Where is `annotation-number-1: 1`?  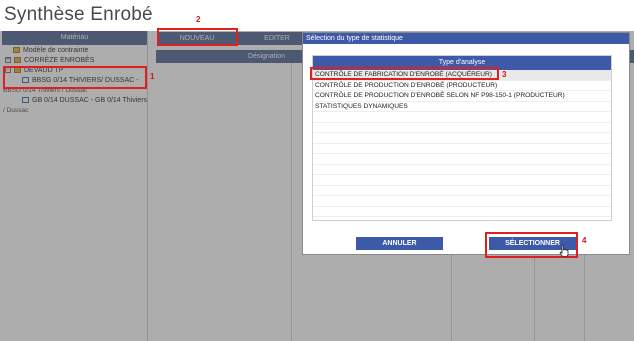
annotation-number-1: 1 is located at coordinates (152, 76).